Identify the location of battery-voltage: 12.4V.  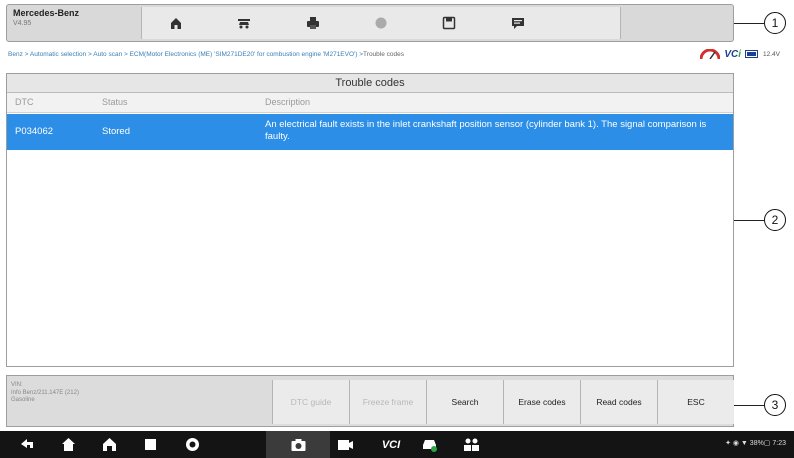
(771, 54).